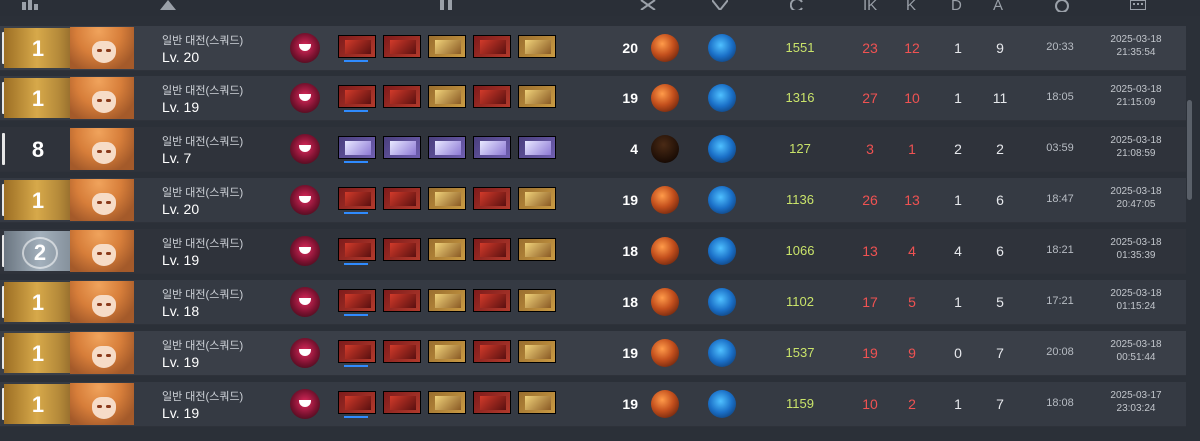 This screenshot has height=441, width=1200. What do you see at coordinates (305, 302) in the screenshot?
I see `character-emblem-icon` at bounding box center [305, 302].